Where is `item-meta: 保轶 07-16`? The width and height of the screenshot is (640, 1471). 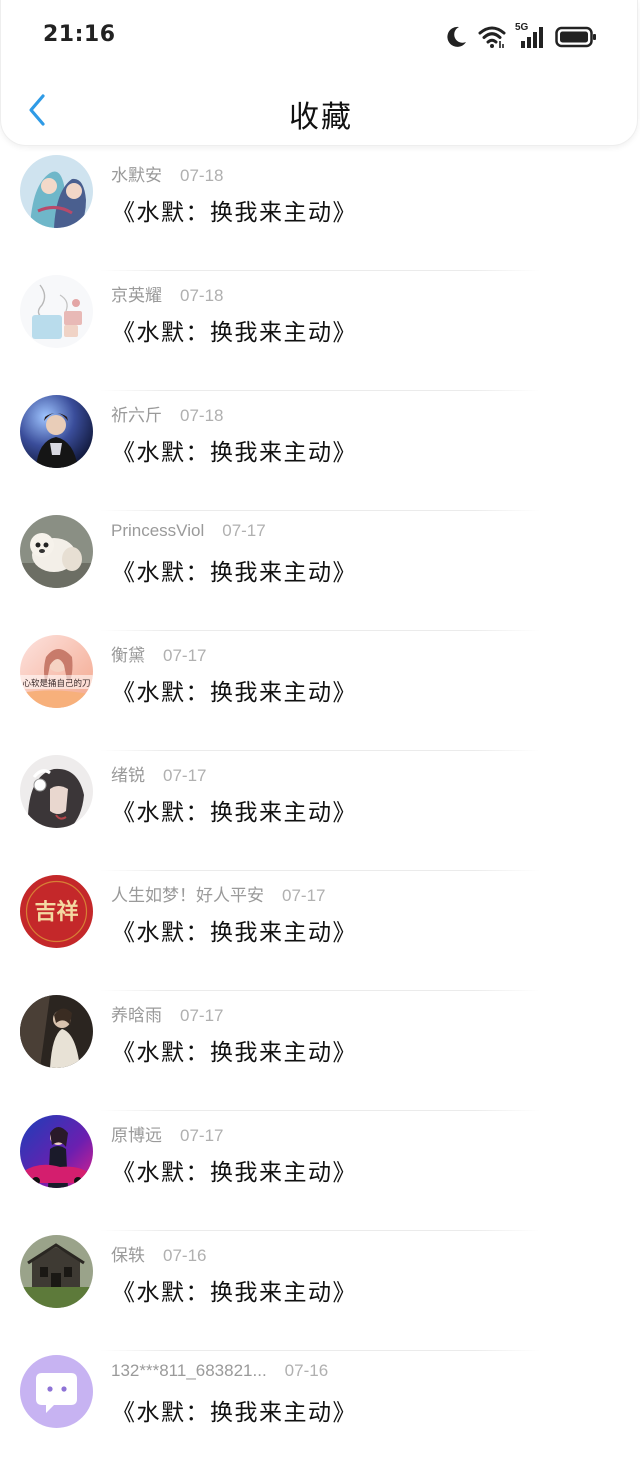
item-meta: 保轶 07-16 is located at coordinates (158, 1253).